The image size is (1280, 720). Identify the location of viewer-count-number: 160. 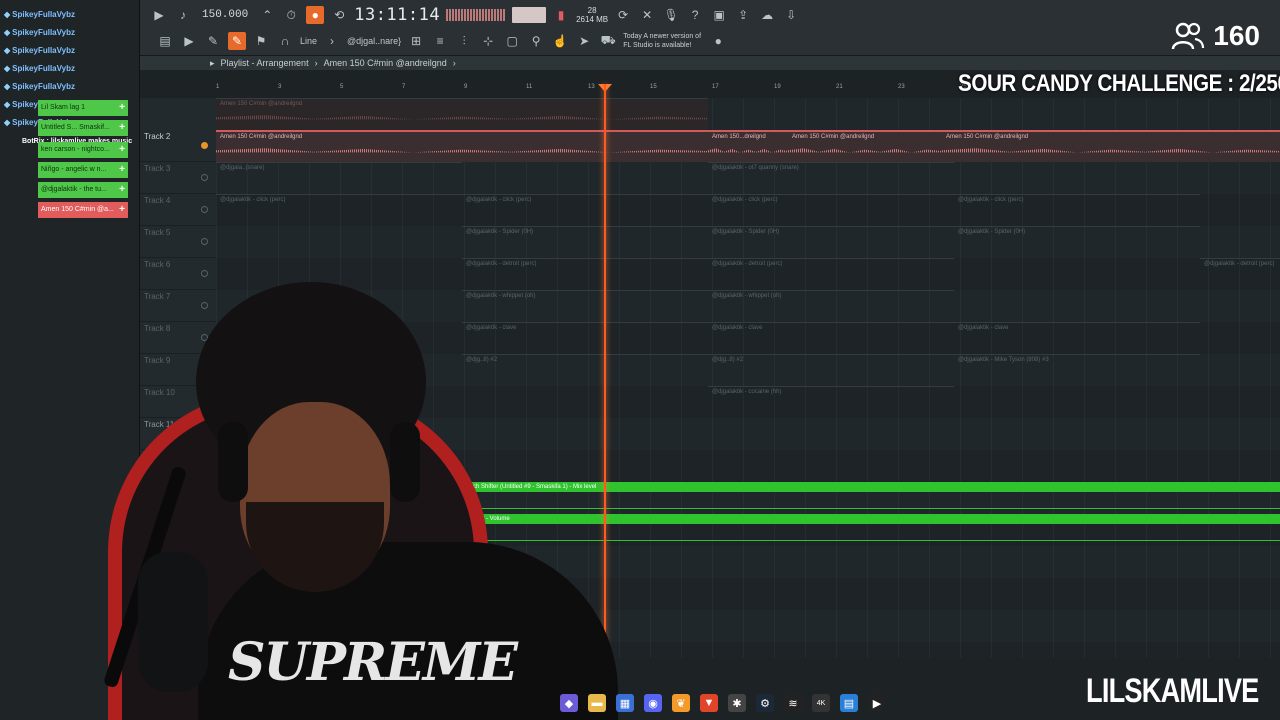
(1236, 35).